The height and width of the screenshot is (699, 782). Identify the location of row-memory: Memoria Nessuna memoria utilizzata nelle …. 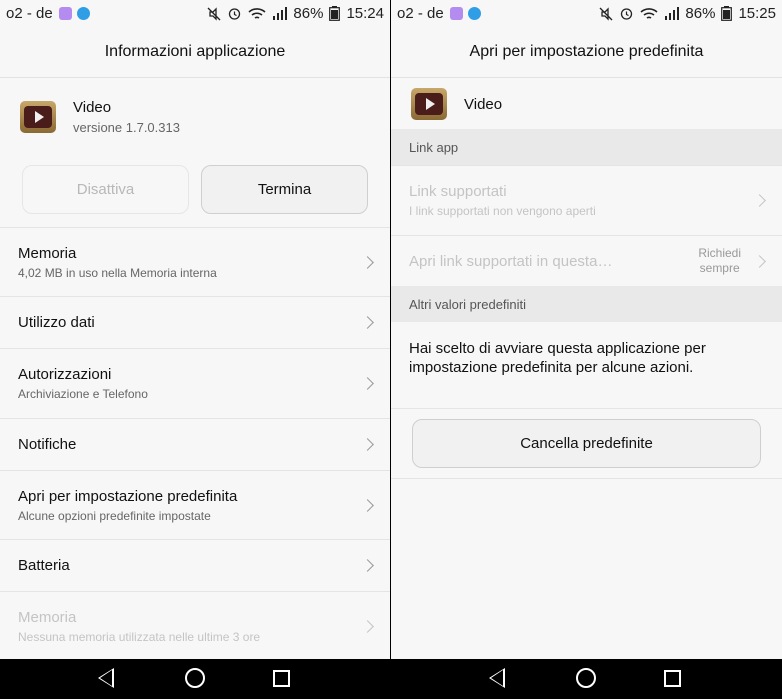
(195, 625).